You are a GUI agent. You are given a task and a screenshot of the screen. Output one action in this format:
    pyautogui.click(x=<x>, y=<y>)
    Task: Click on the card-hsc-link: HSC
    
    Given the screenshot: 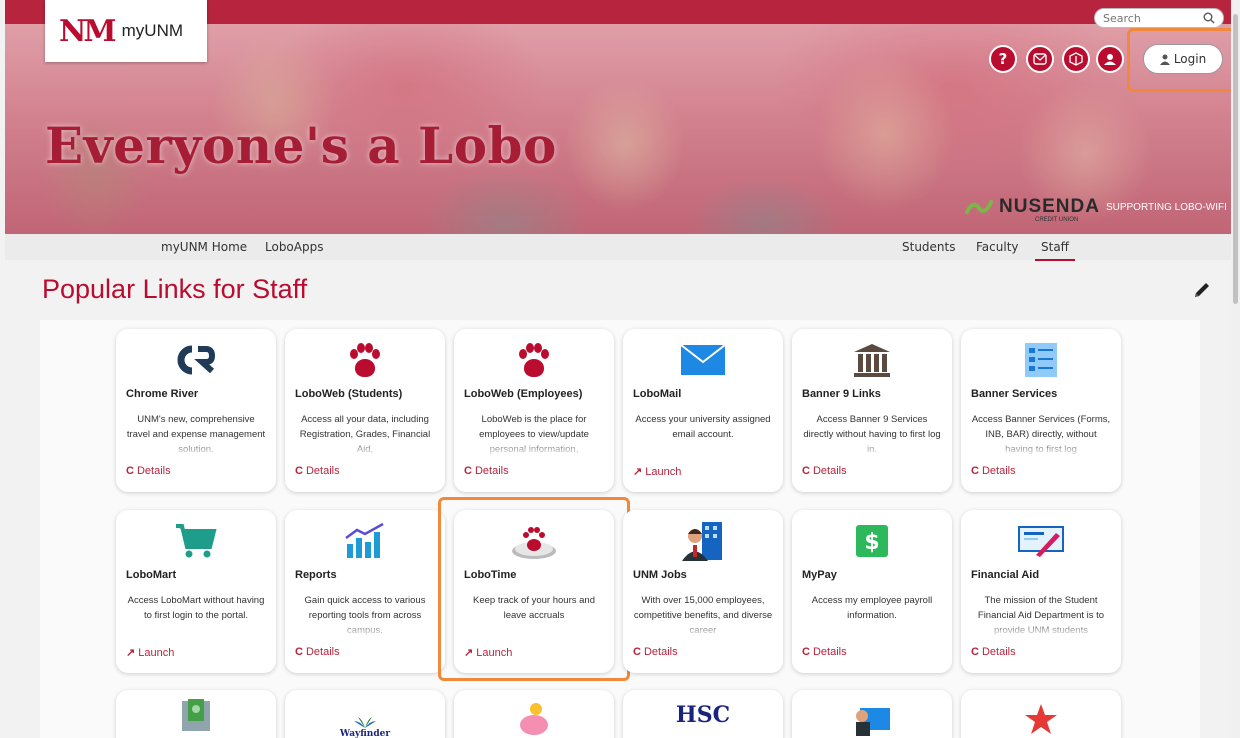 What is the action you would take?
    pyautogui.click(x=703, y=714)
    